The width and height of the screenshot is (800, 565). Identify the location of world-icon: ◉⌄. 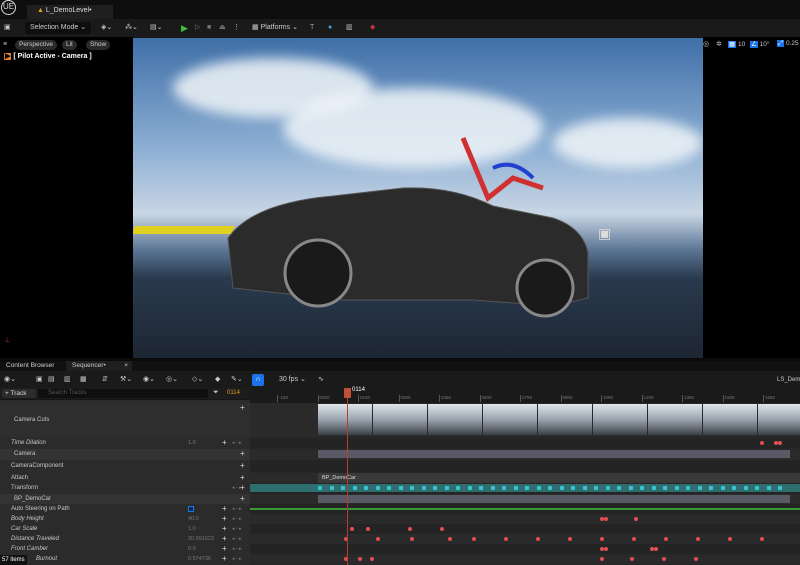
(10, 380).